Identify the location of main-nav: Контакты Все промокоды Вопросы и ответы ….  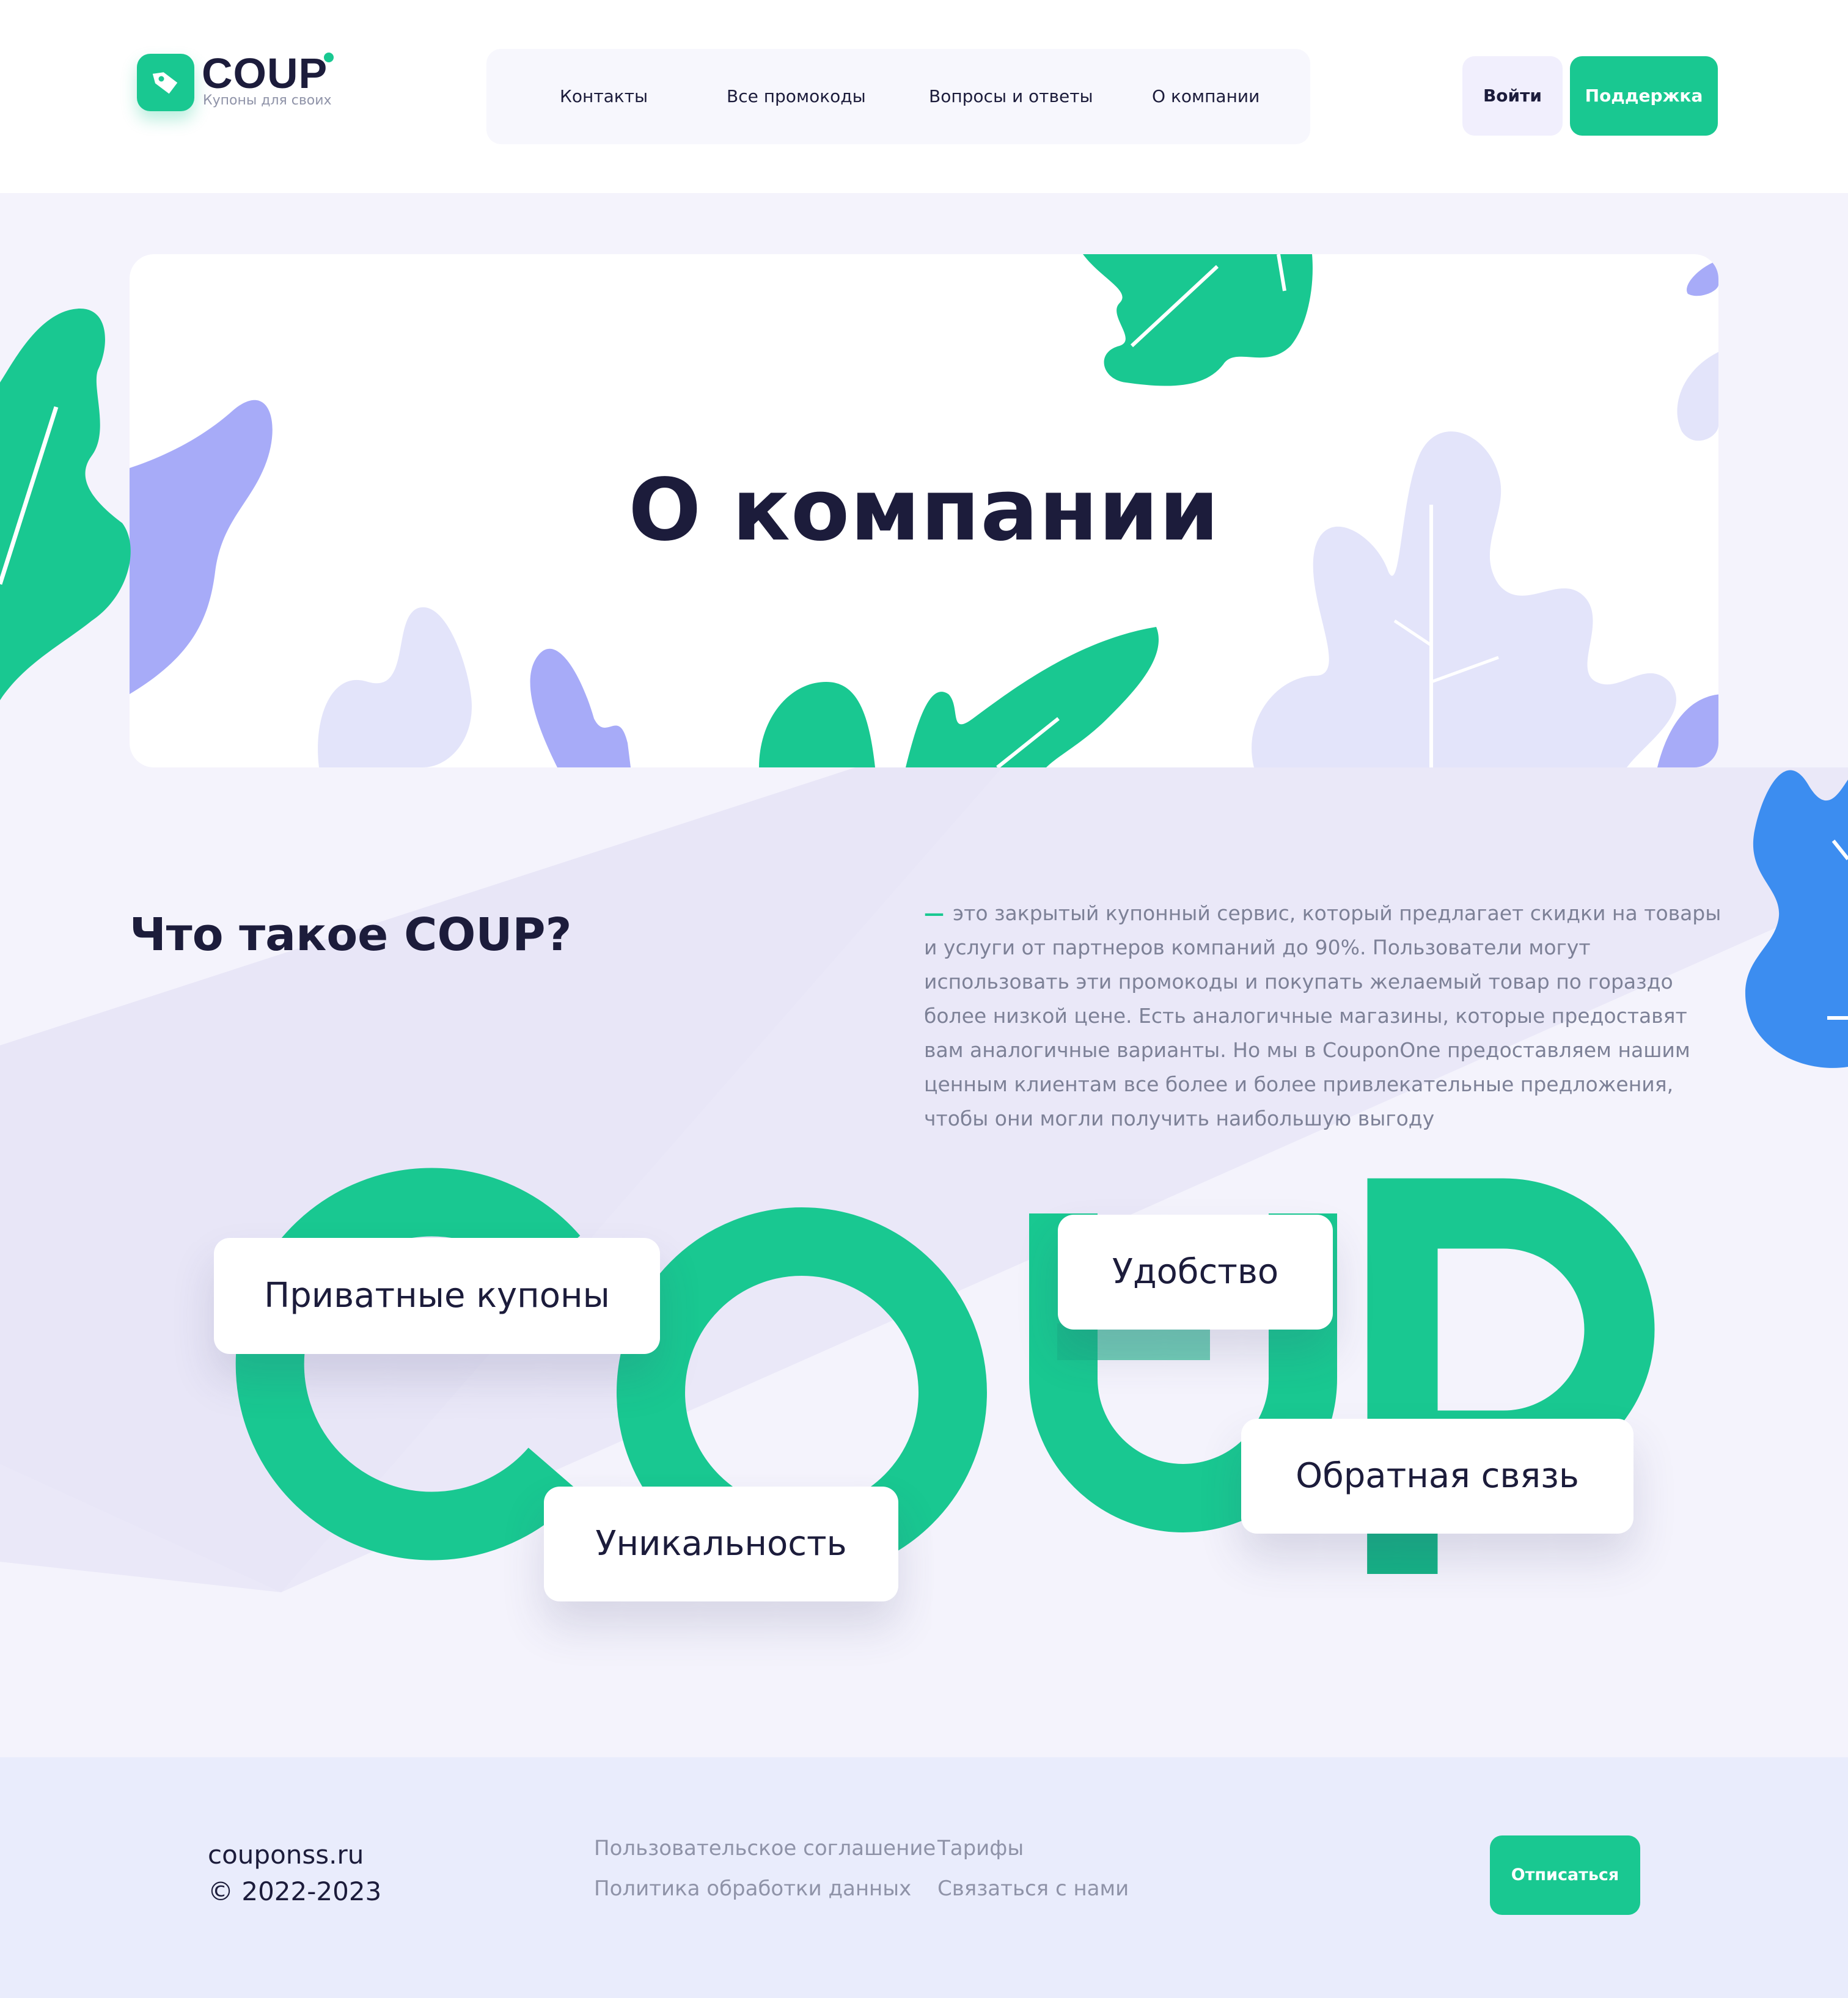
(898, 96).